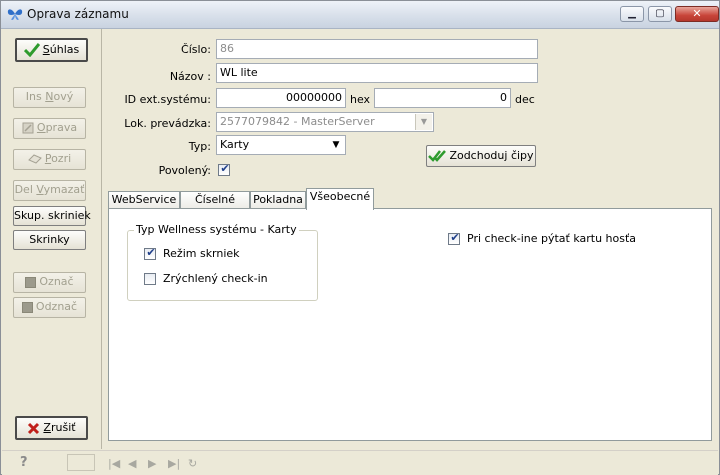 The image size is (720, 475). What do you see at coordinates (325, 122) in the screenshot?
I see `prevadzka-select: 2577079842 - MasterServer ▼` at bounding box center [325, 122].